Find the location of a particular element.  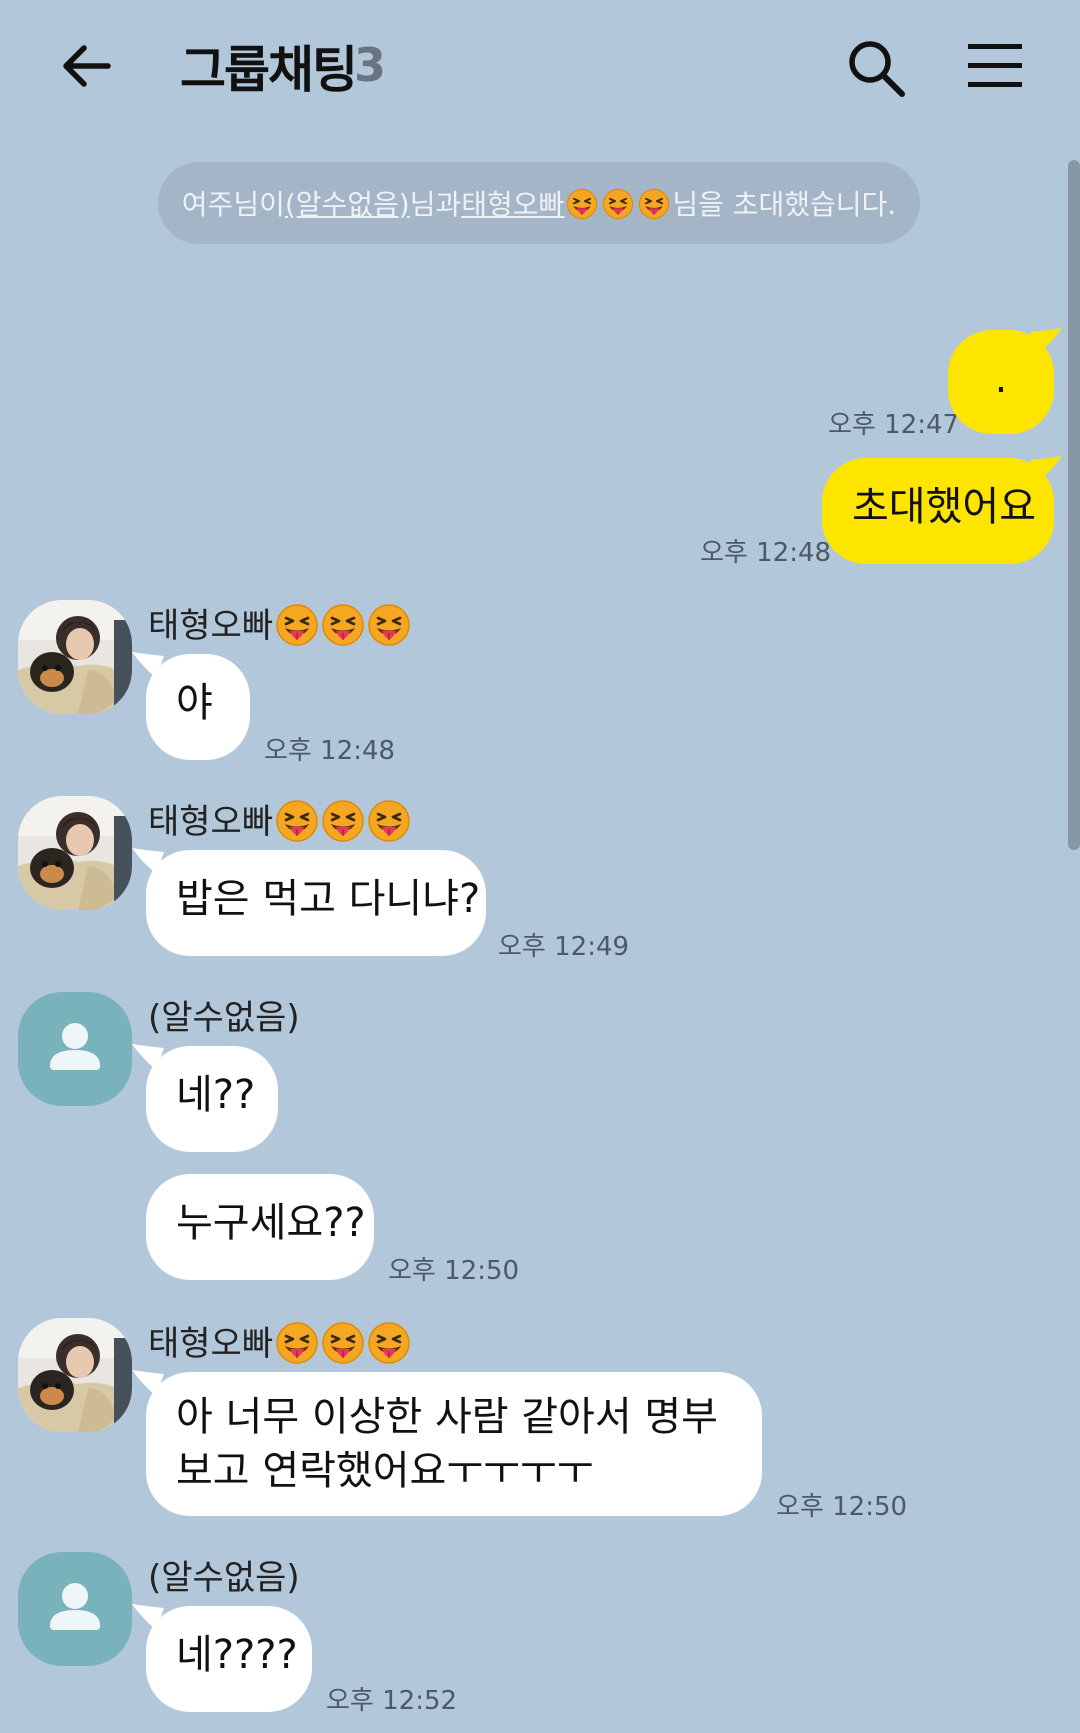

member-count: 3 is located at coordinates (370, 65).